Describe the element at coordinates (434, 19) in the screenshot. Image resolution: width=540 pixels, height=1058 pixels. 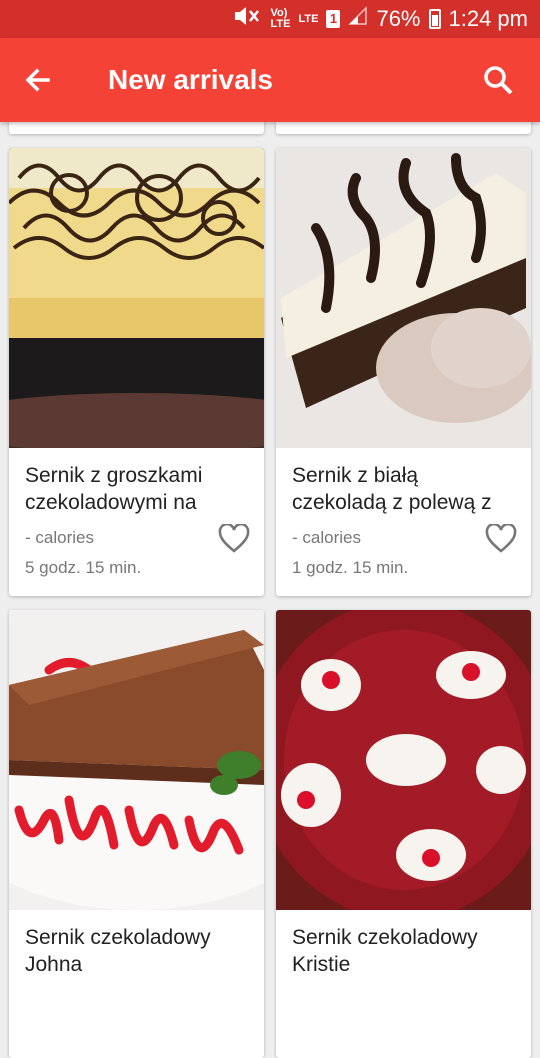
I see `battery-icon` at that location.